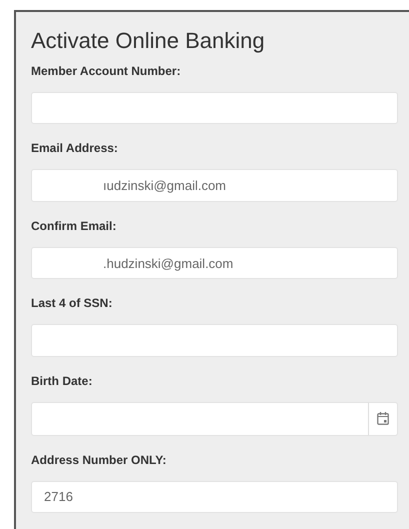 The height and width of the screenshot is (529, 409). What do you see at coordinates (98, 460) in the screenshot?
I see `field-label: Address Number ONLY:` at bounding box center [98, 460].